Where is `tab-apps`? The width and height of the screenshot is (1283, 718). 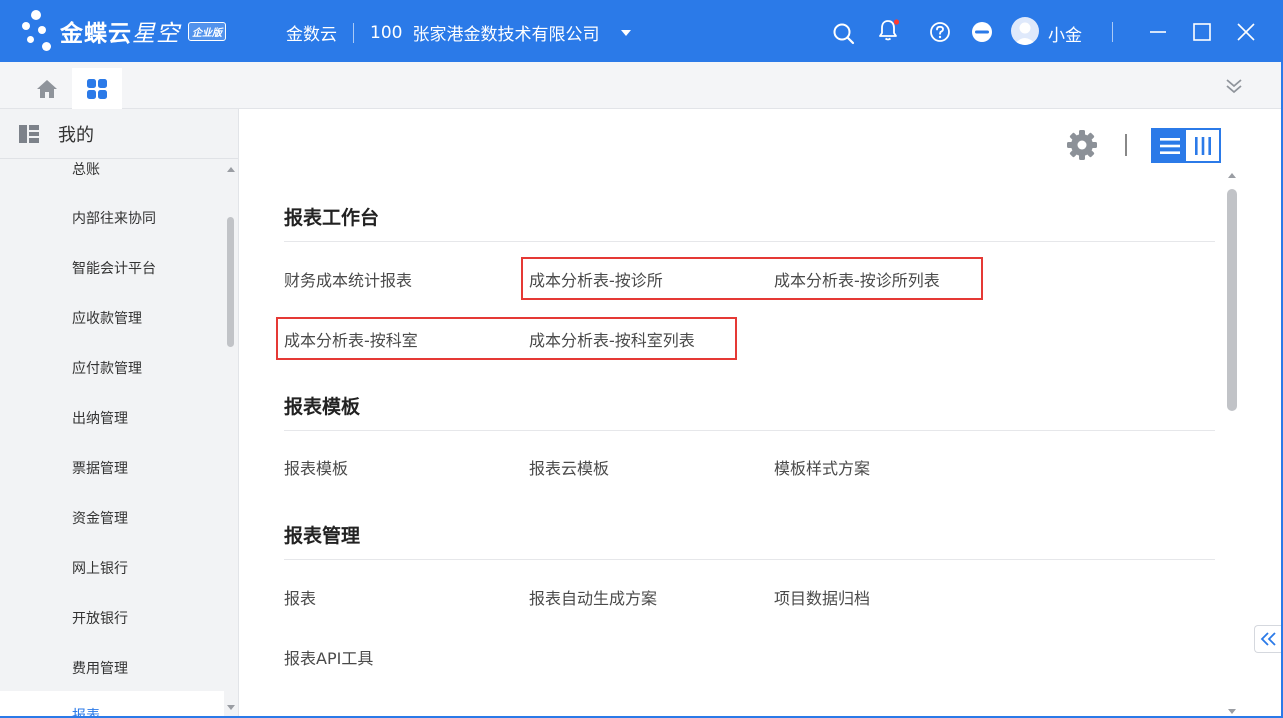
tab-apps is located at coordinates (97, 88).